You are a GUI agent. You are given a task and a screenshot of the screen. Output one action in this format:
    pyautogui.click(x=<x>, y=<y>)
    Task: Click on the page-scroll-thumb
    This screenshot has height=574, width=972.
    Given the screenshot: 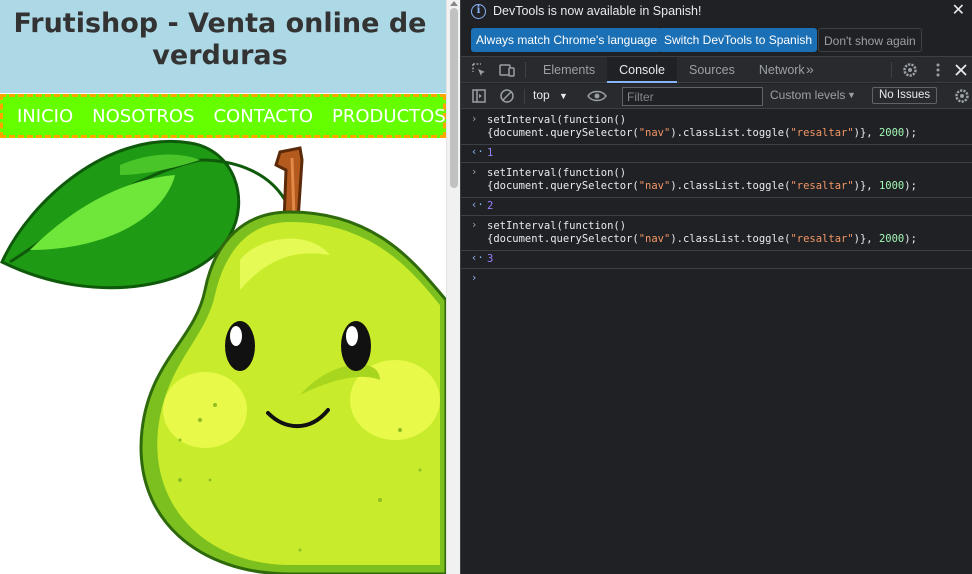 What is the action you would take?
    pyautogui.click(x=454, y=98)
    